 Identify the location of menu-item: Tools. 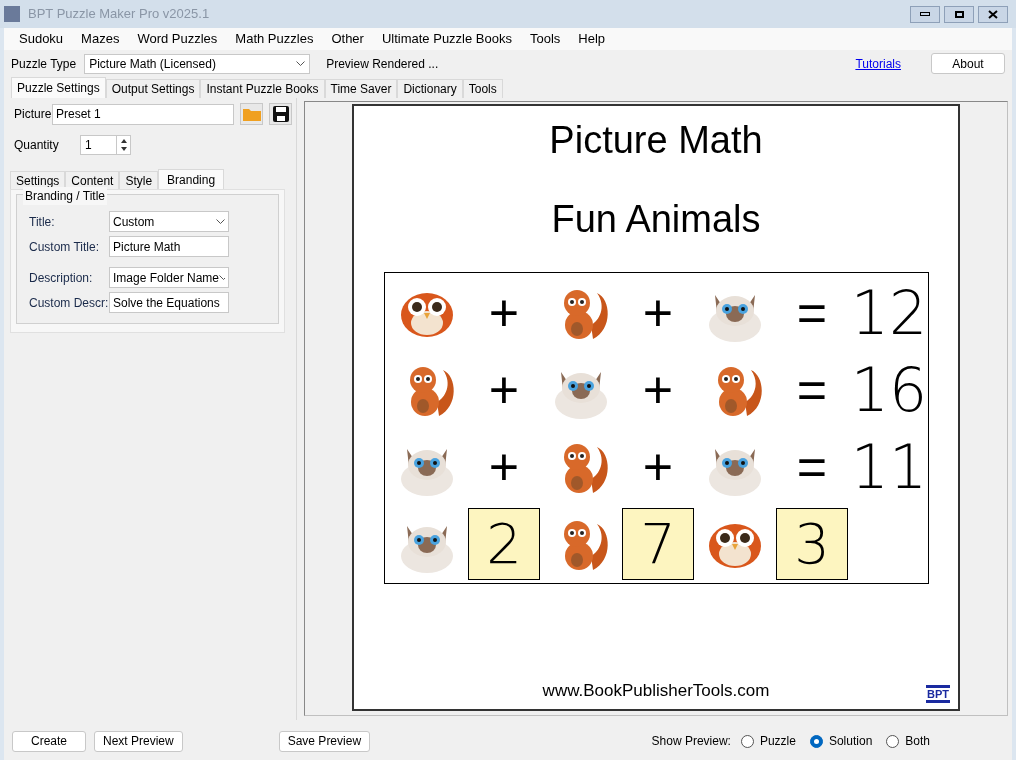
(545, 39).